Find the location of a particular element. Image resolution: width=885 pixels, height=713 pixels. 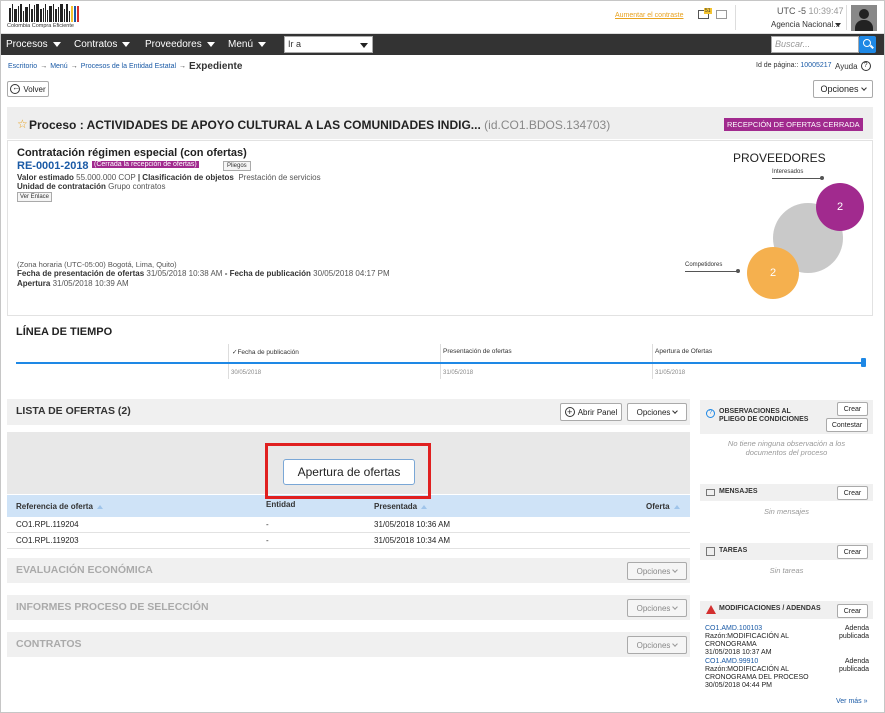

observaciones-title: OBSERVACIONES AL PLIEGO DE CONDICIONES is located at coordinates (764, 415).